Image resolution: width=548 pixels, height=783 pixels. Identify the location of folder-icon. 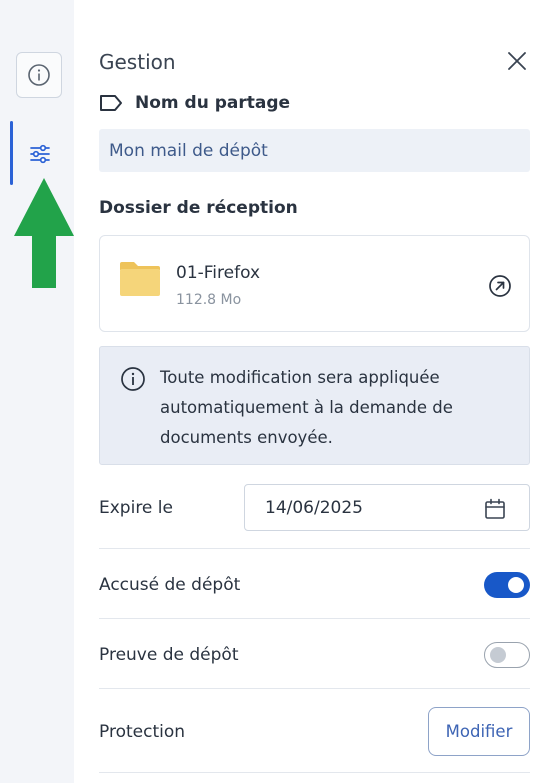
(140, 279).